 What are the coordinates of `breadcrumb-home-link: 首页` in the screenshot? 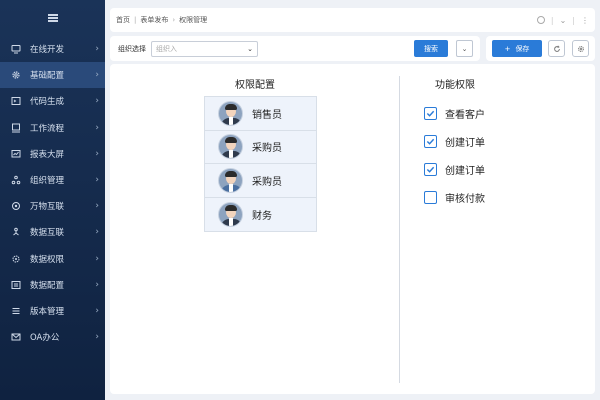 It's located at (123, 20).